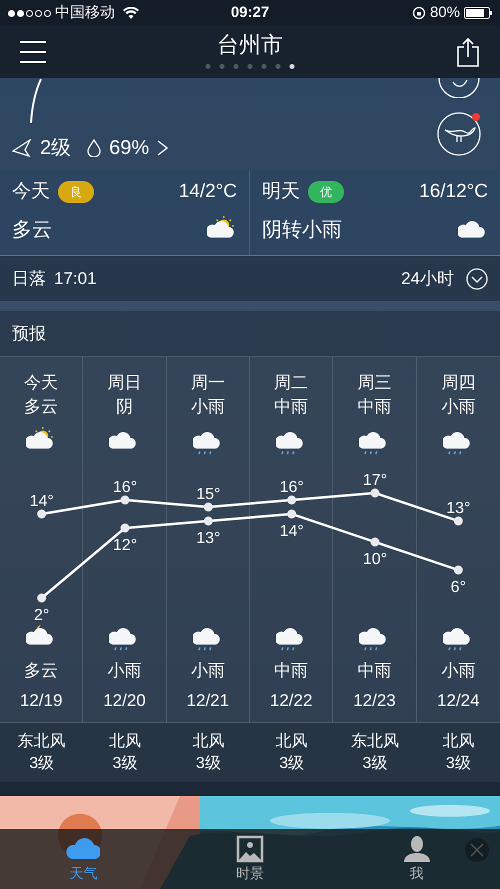 This screenshot has width=500, height=889. What do you see at coordinates (291, 701) in the screenshot?
I see `date-text: 12/22` at bounding box center [291, 701].